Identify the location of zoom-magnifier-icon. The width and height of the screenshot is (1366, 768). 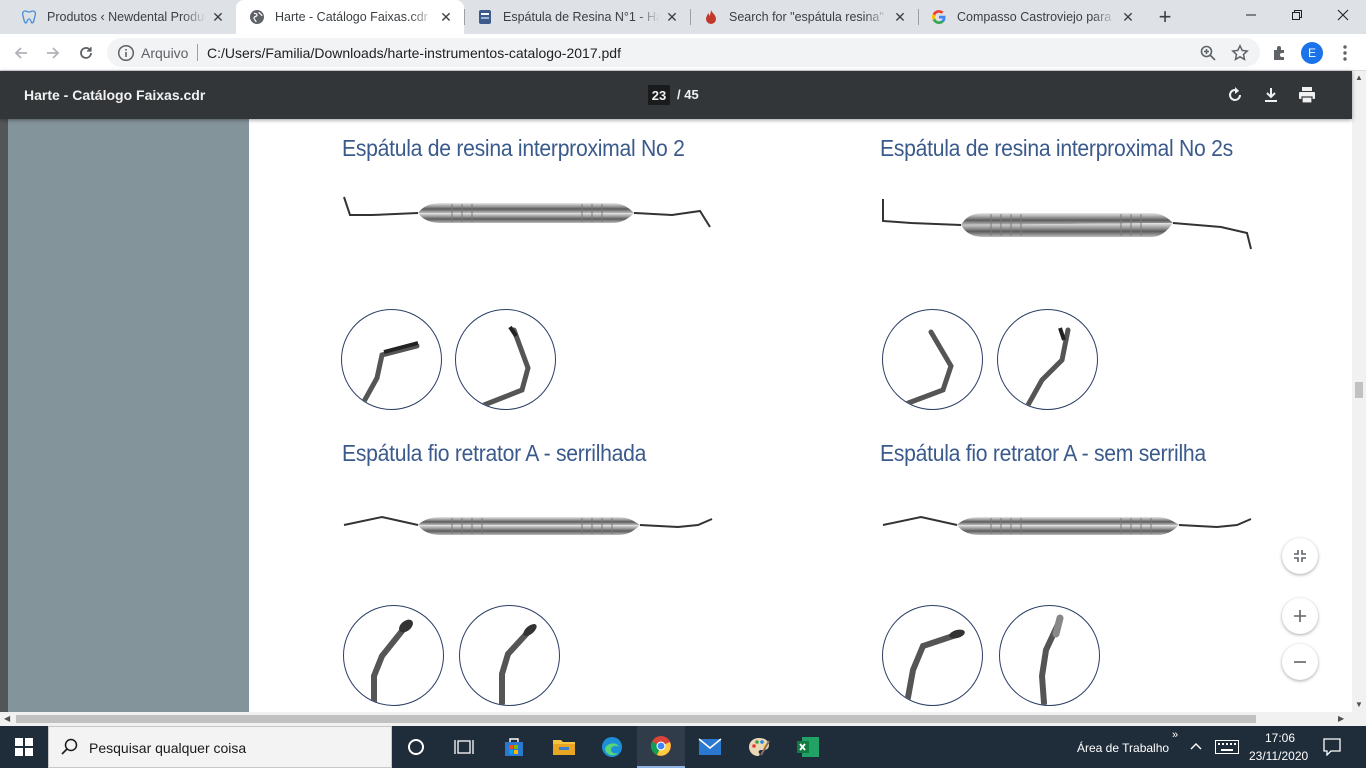
(1208, 53).